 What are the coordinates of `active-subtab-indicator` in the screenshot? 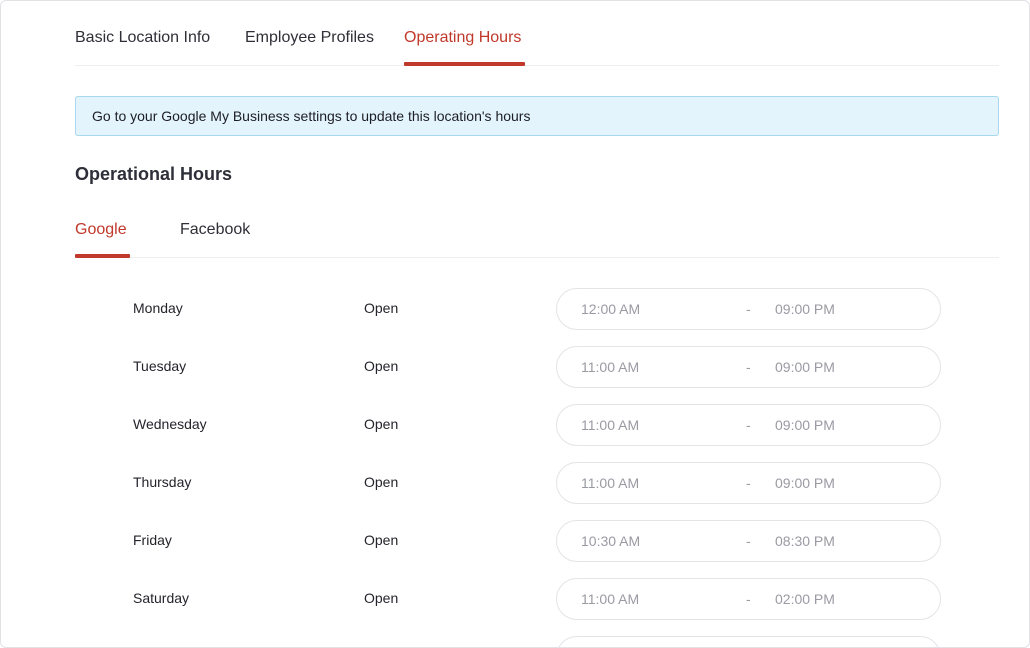 It's located at (102, 256).